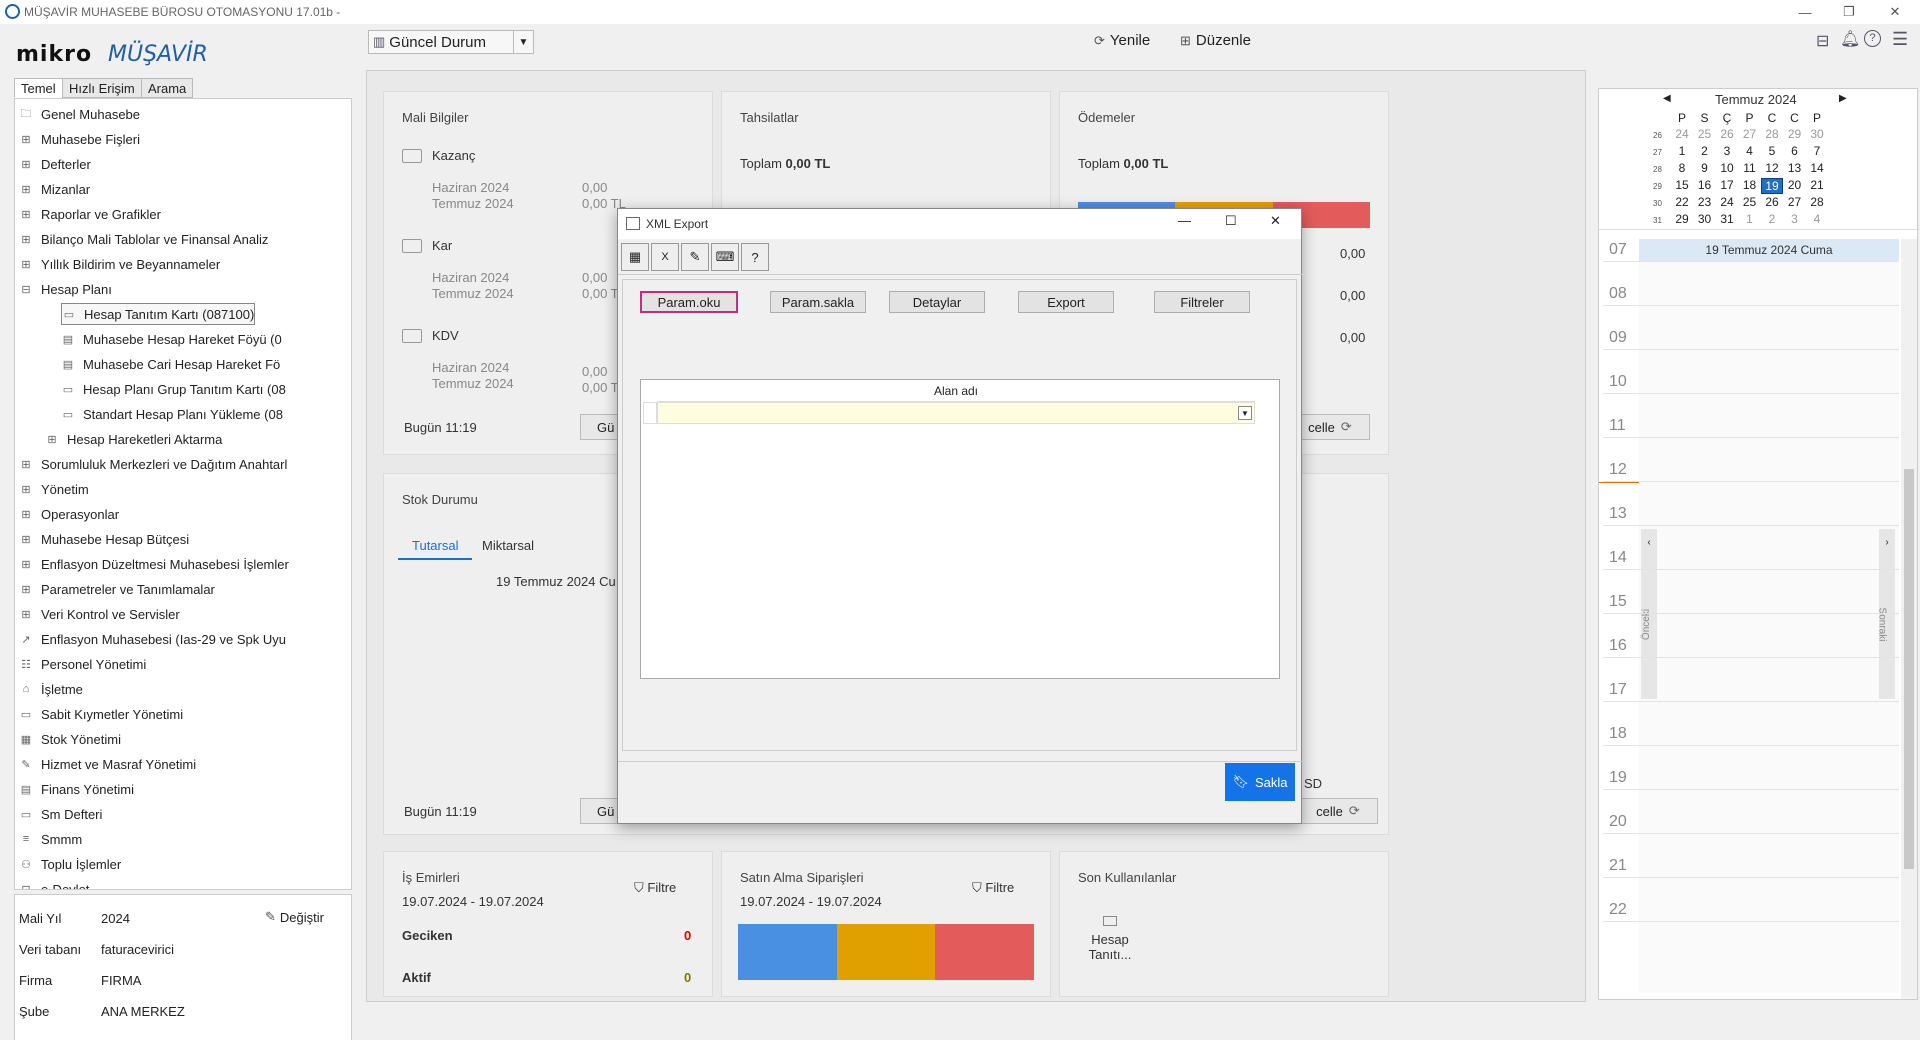 Image resolution: width=1920 pixels, height=1040 pixels. I want to click on tree-item: ▦ Stok Yönetimi, so click(70, 739).